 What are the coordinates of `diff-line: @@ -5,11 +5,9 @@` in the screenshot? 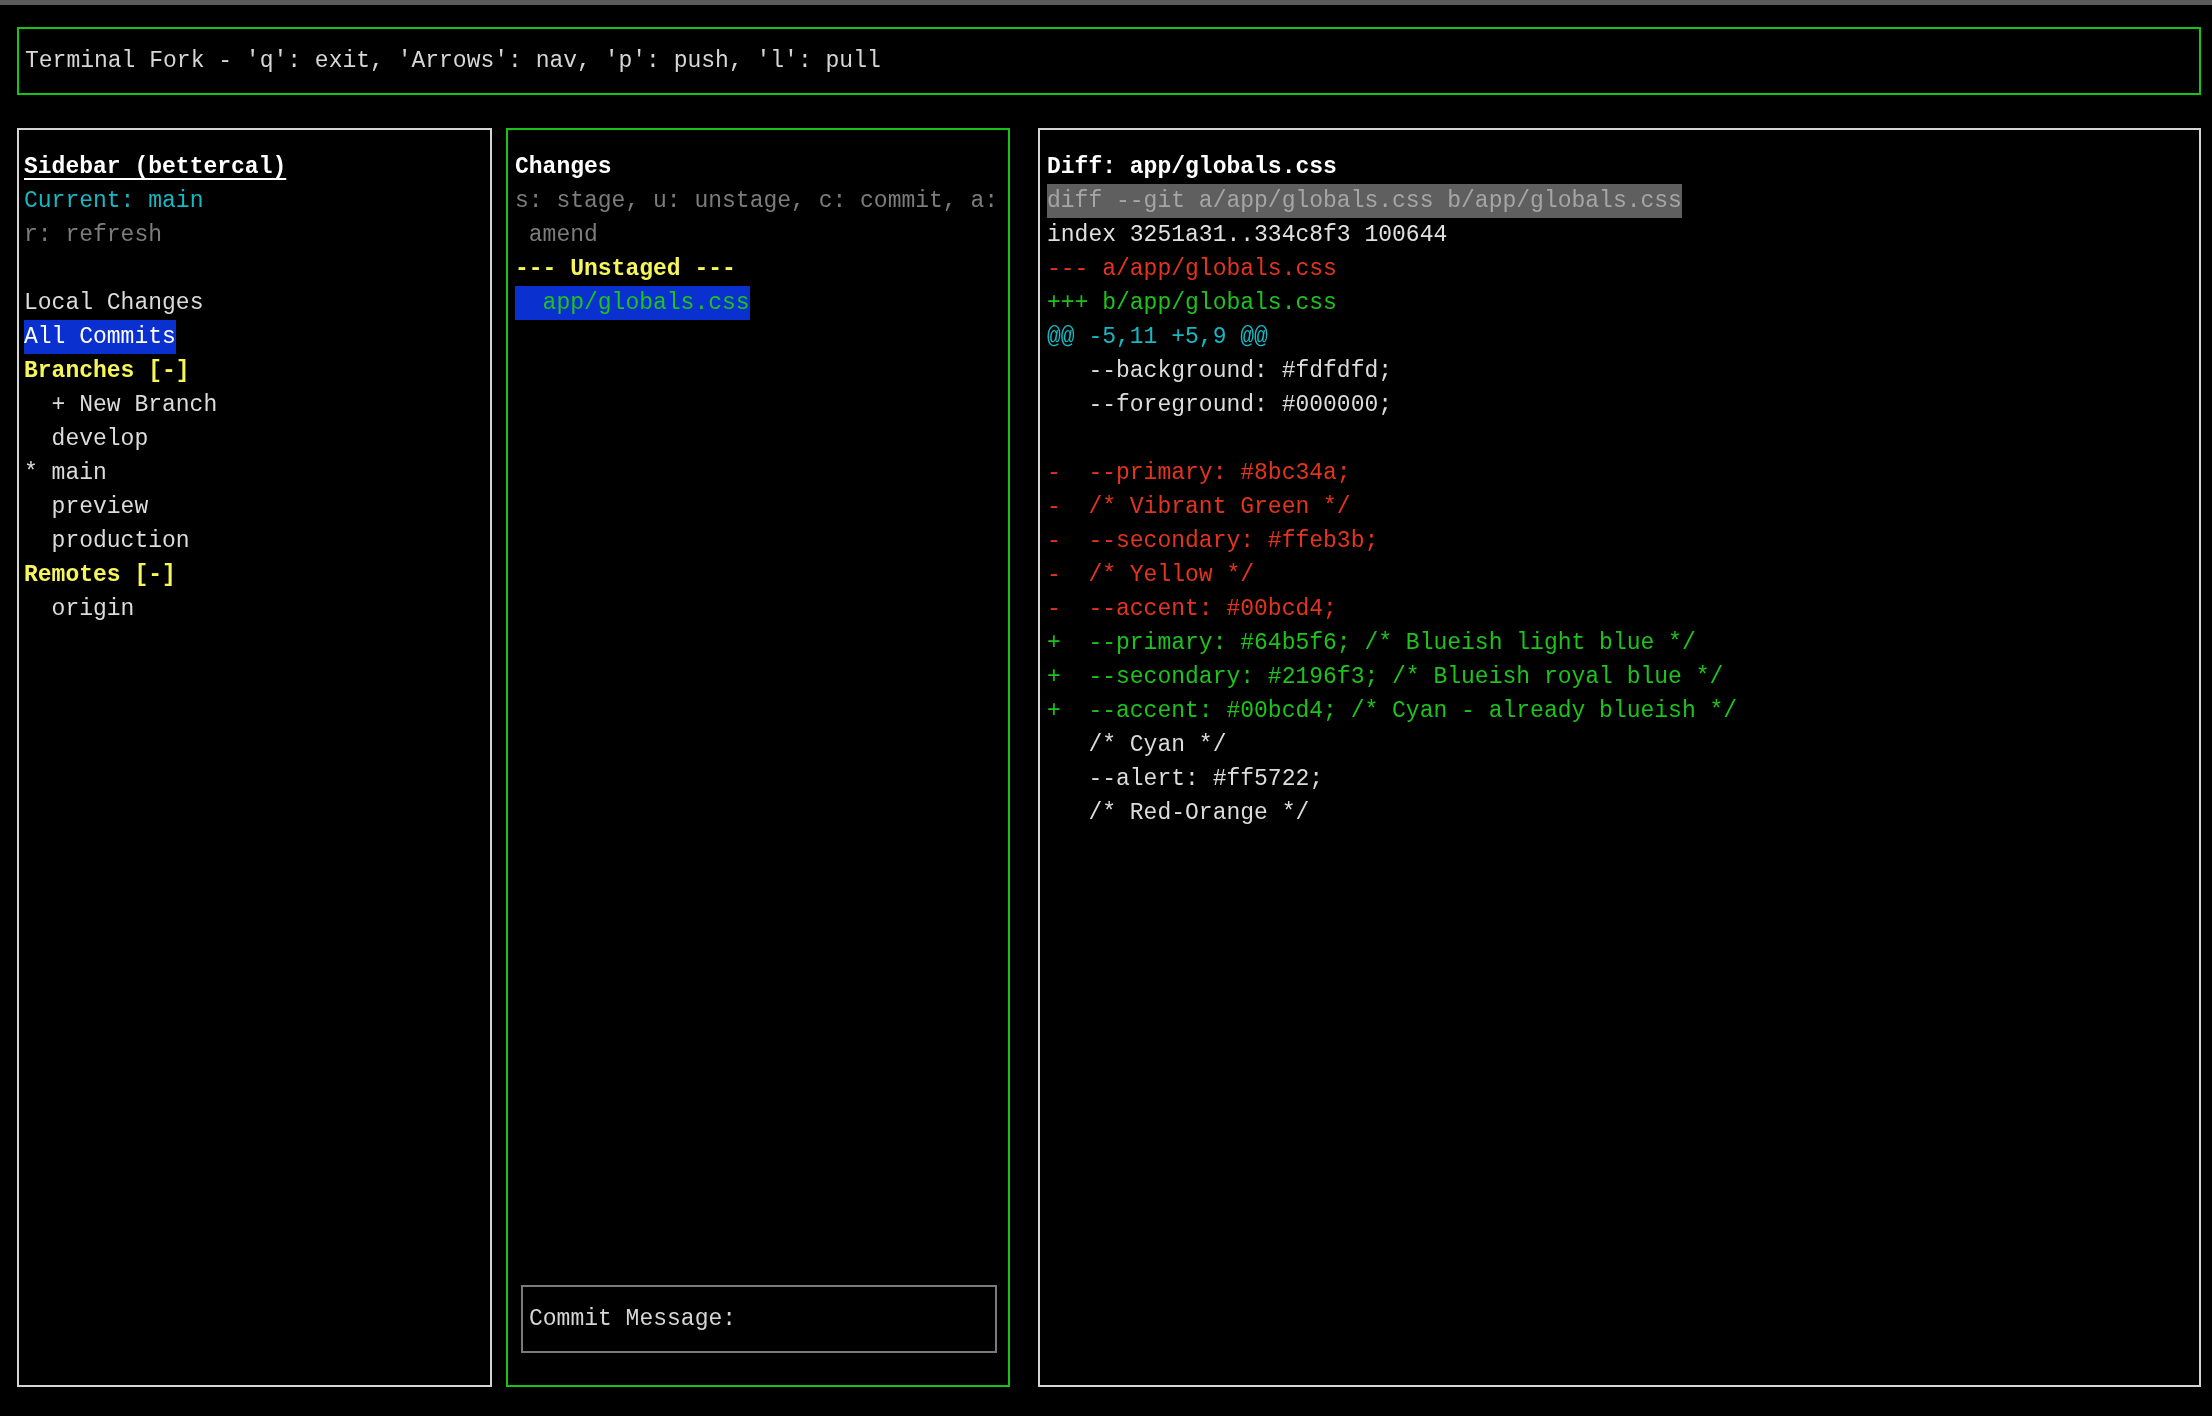 It's located at (1157, 337).